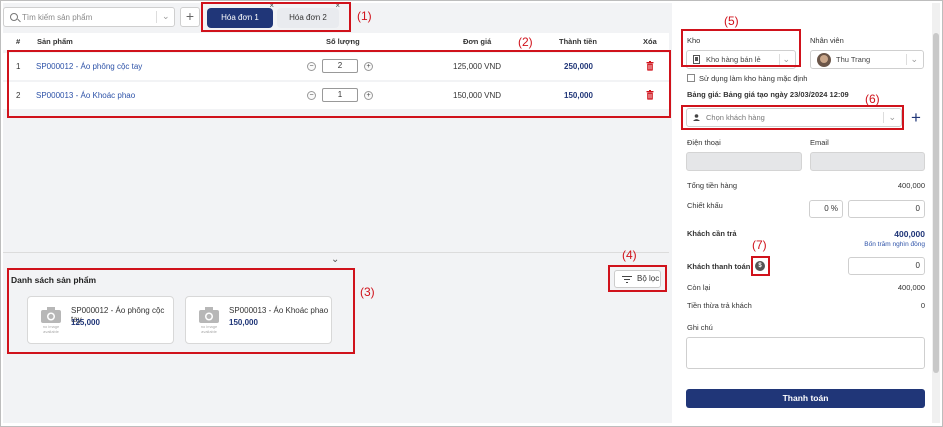  Describe the element at coordinates (650, 41) in the screenshot. I see `col-delete: Xóa` at that location.